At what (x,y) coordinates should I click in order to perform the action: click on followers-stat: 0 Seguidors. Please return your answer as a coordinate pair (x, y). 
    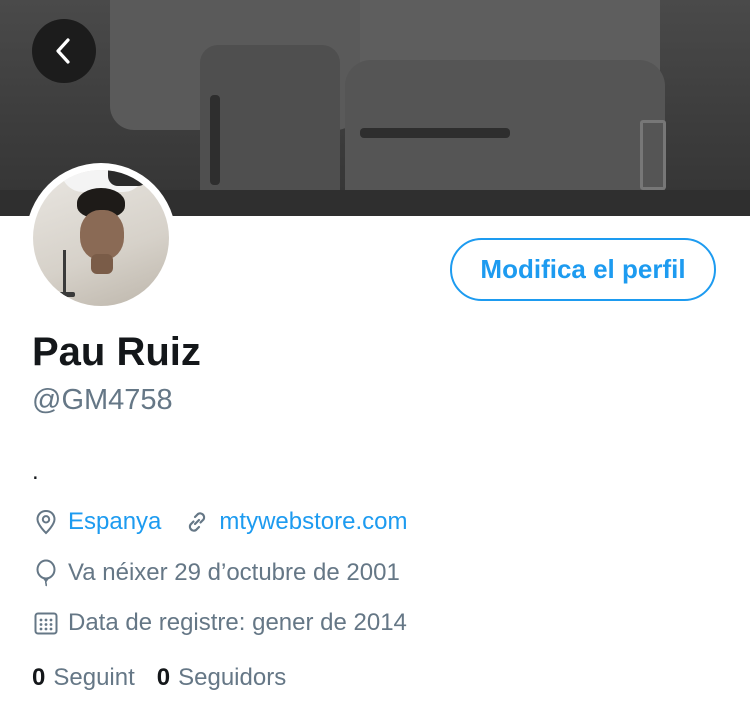
    Looking at the image, I should click on (221, 678).